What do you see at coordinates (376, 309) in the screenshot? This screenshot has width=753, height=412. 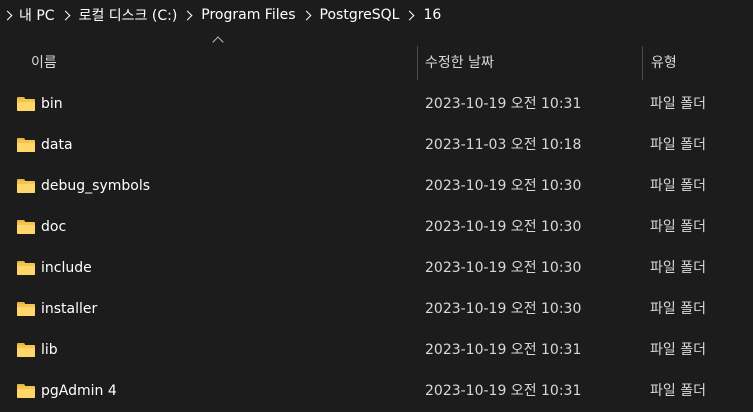 I see `file-row: installer 2023-10-19 오전 10:30 파일 폴더` at bounding box center [376, 309].